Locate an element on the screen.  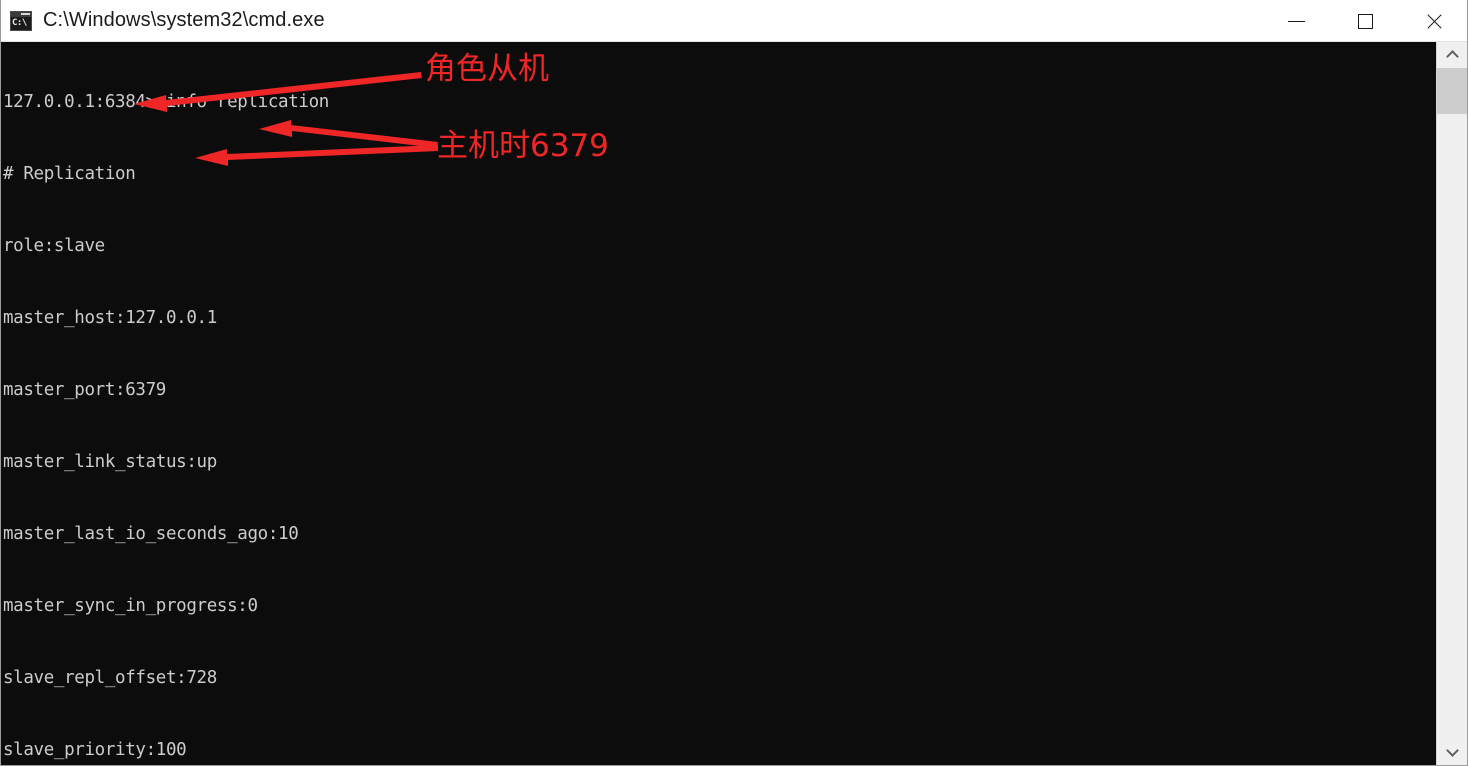
chevron-up-icon is located at coordinates (1452, 56).